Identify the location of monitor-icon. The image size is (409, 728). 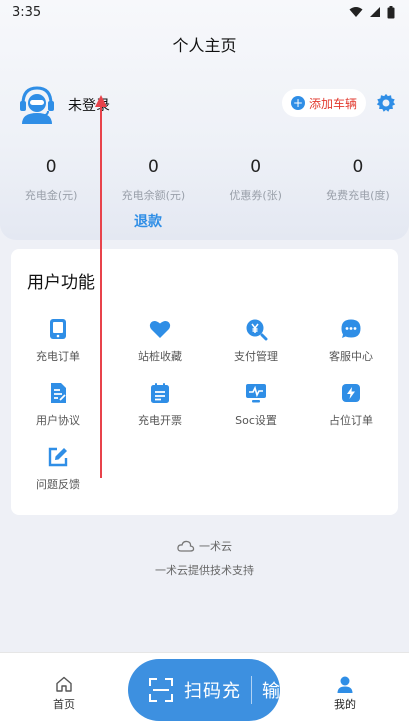
(256, 393).